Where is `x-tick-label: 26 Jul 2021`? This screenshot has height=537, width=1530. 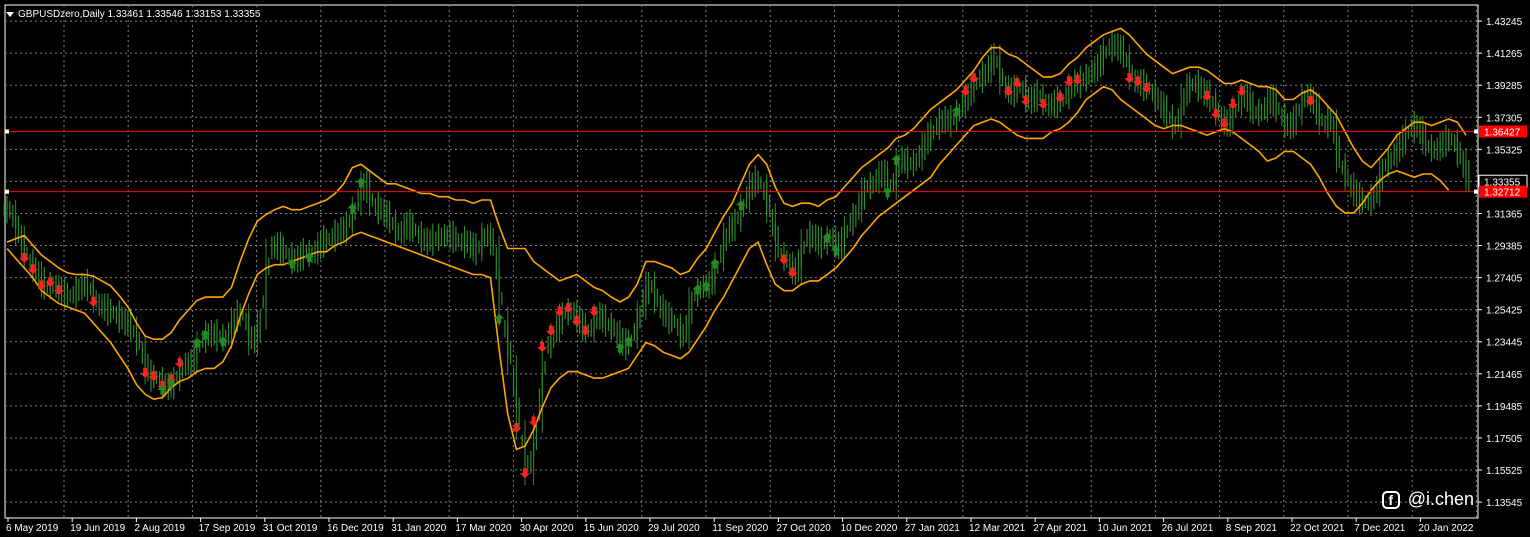 x-tick-label: 26 Jul 2021 is located at coordinates (1188, 528).